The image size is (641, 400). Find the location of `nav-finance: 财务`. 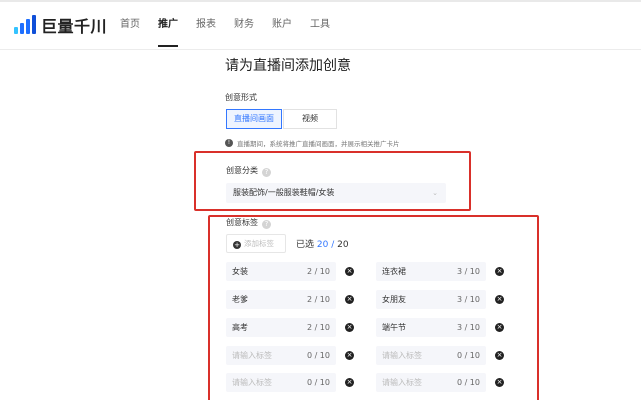

nav-finance: 财务 is located at coordinates (244, 25).